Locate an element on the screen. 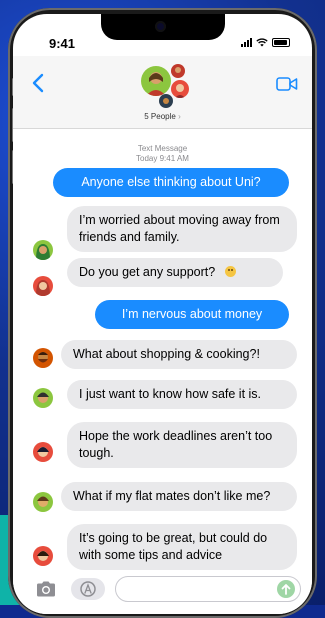  group-name-label: 5 People is located at coordinates (160, 116).